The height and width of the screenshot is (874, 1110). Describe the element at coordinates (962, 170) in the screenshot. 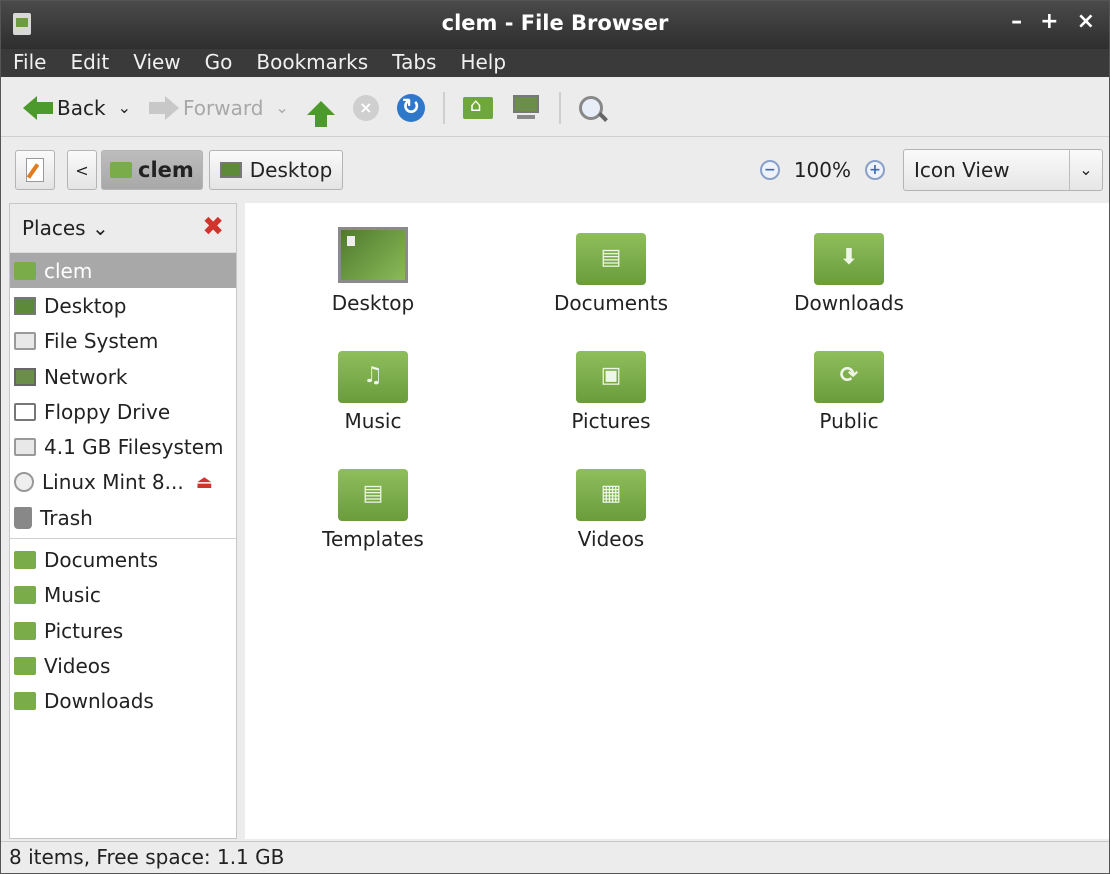

I see `view-mode-value: Icon View` at that location.